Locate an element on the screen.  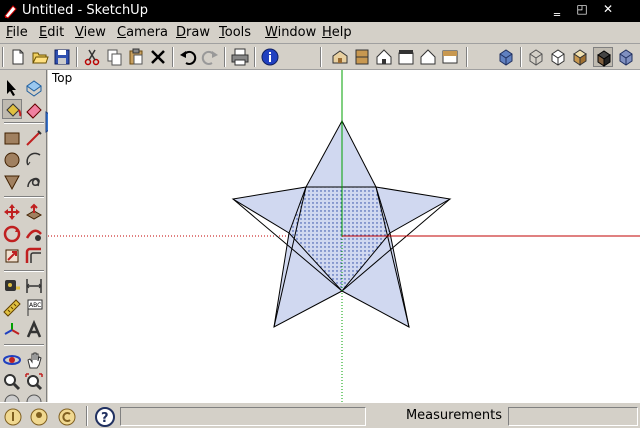
freehand-icon is located at coordinates (34, 182).